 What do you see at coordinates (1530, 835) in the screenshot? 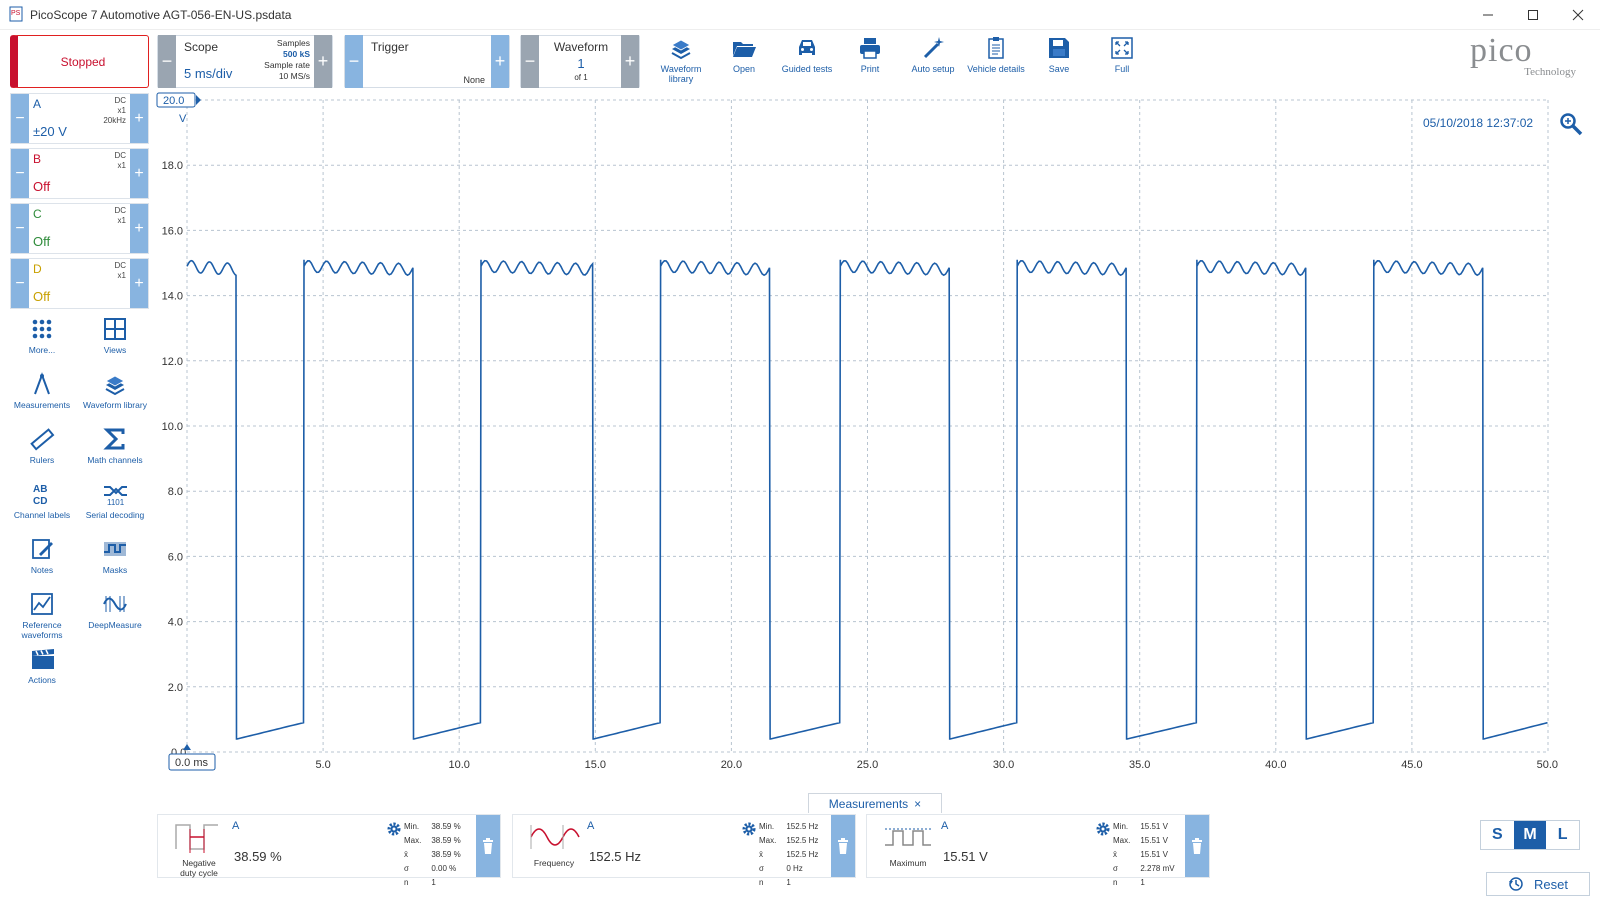
I see `size-option-m: M` at bounding box center [1530, 835].